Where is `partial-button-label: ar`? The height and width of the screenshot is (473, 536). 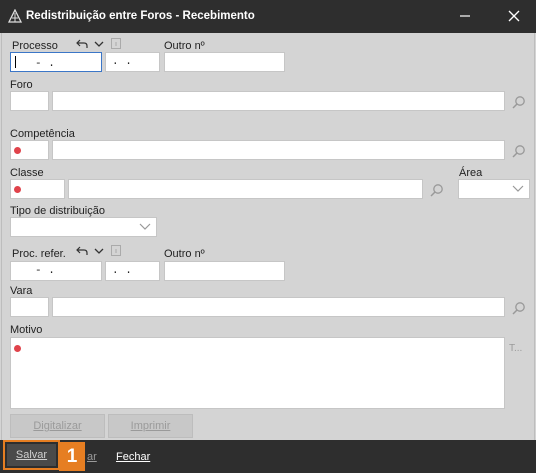 partial-button-label: ar is located at coordinates (92, 457).